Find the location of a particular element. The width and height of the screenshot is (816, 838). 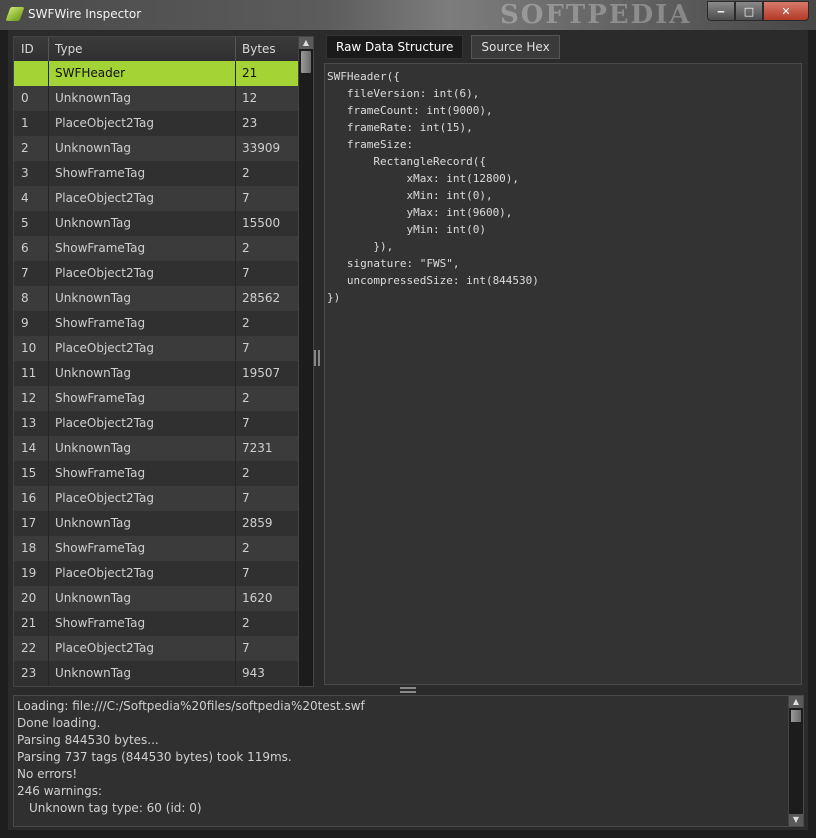

minimize-button: ‒ is located at coordinates (721, 11).